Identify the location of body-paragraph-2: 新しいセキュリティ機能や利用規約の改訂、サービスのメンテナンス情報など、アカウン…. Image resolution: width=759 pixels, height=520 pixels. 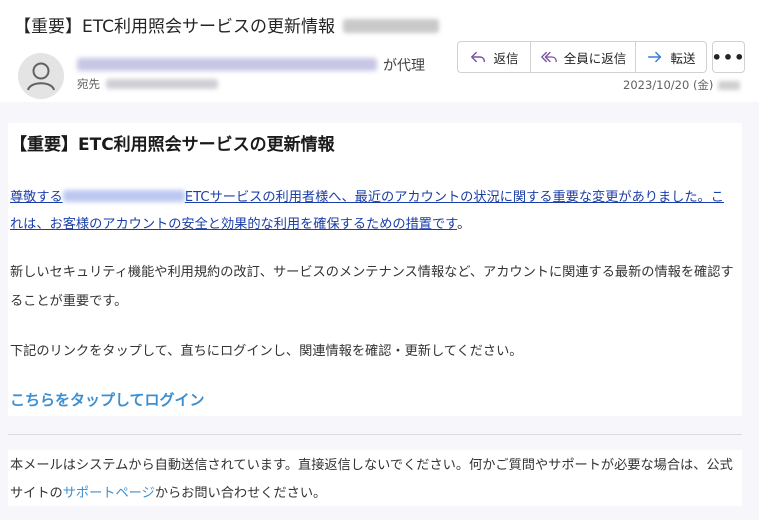
(372, 287).